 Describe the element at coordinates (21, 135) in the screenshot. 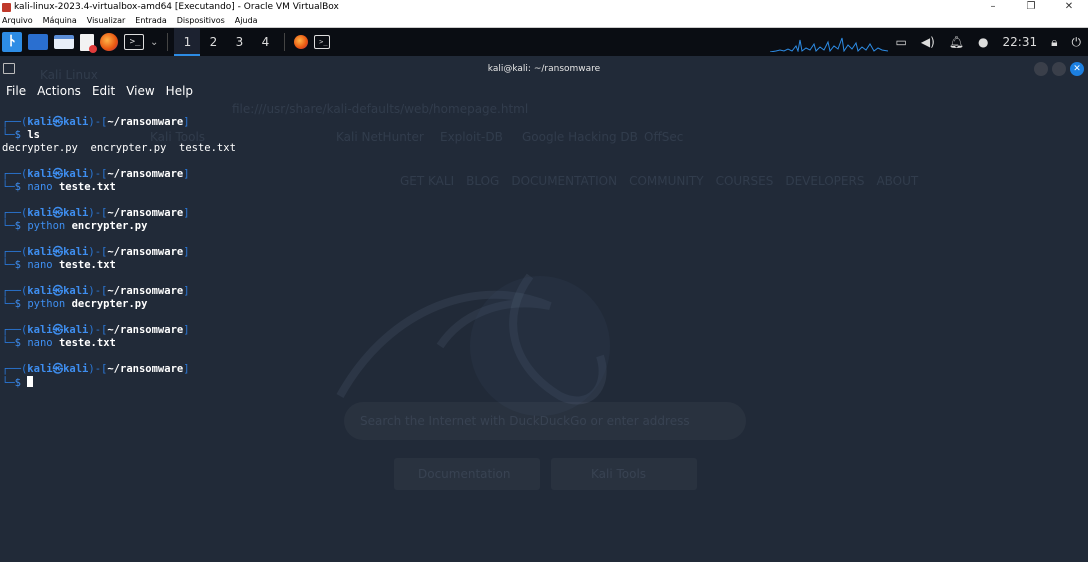

I see `command-line: └─$ ls` at that location.